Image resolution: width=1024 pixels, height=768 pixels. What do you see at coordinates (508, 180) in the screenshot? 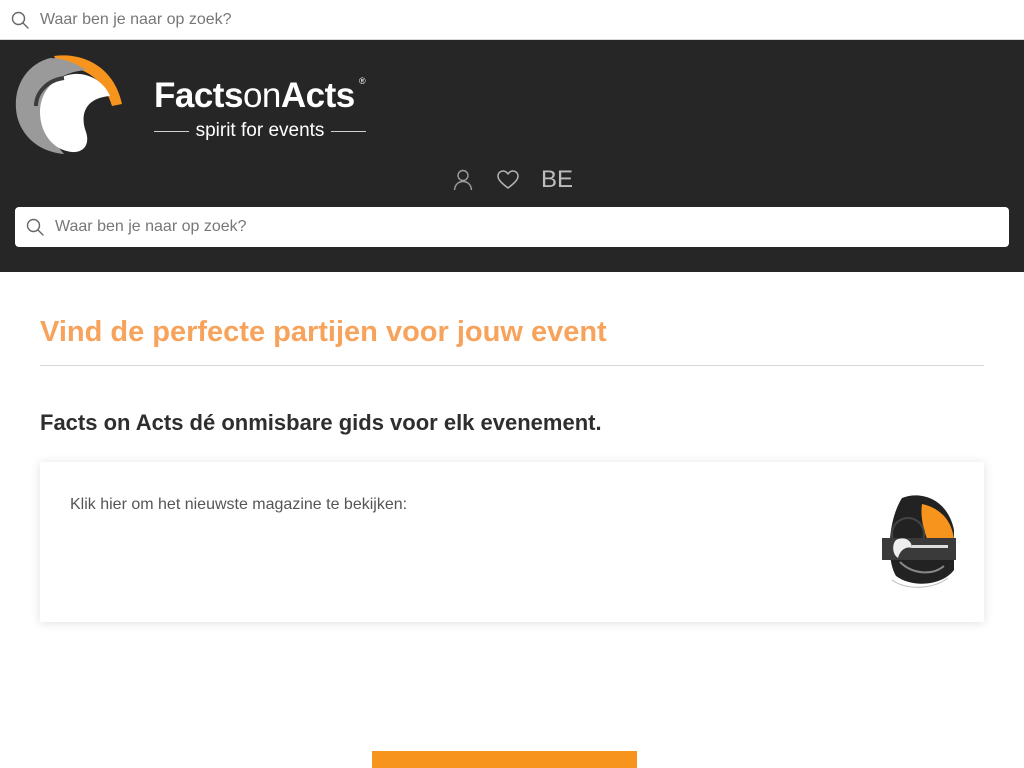
I see `heart-icon` at bounding box center [508, 180].